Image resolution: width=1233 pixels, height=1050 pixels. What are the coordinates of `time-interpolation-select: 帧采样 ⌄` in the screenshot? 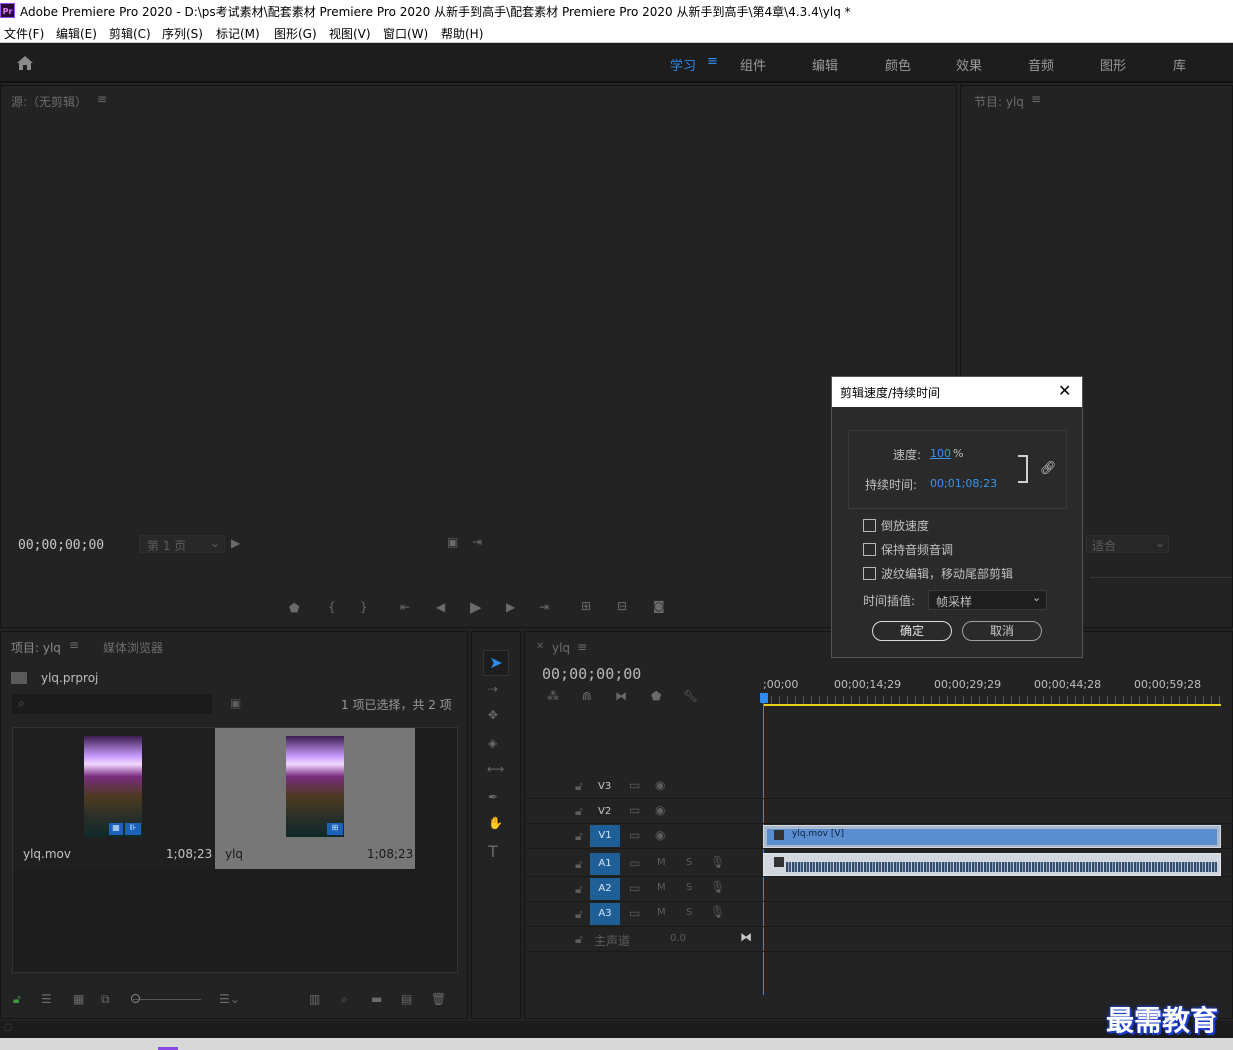 It's located at (987, 600).